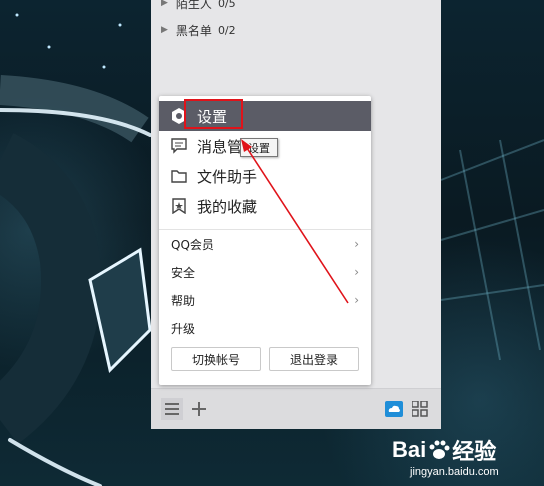 This screenshot has width=544, height=486. What do you see at coordinates (193, 30) in the screenshot?
I see `group-name: 黑名单` at bounding box center [193, 30].